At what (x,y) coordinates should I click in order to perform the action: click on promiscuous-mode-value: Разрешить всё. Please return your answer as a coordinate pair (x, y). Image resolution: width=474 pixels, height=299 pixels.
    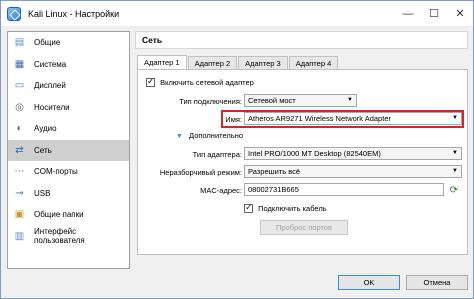
    Looking at the image, I should click on (274, 171).